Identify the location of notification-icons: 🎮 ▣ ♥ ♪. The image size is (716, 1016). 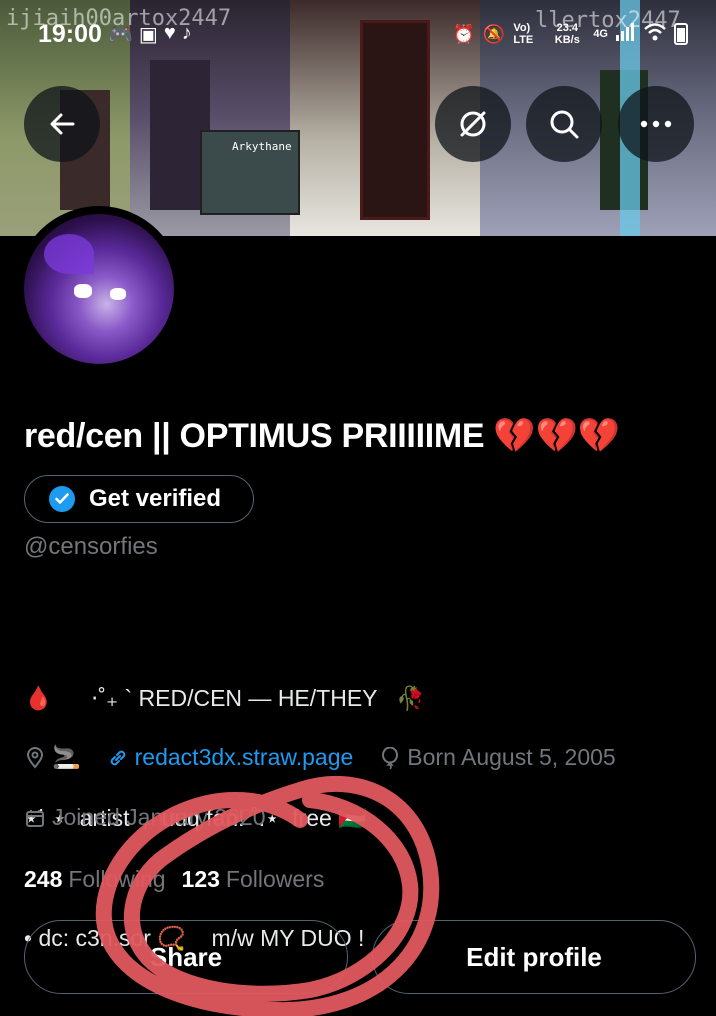
(150, 34).